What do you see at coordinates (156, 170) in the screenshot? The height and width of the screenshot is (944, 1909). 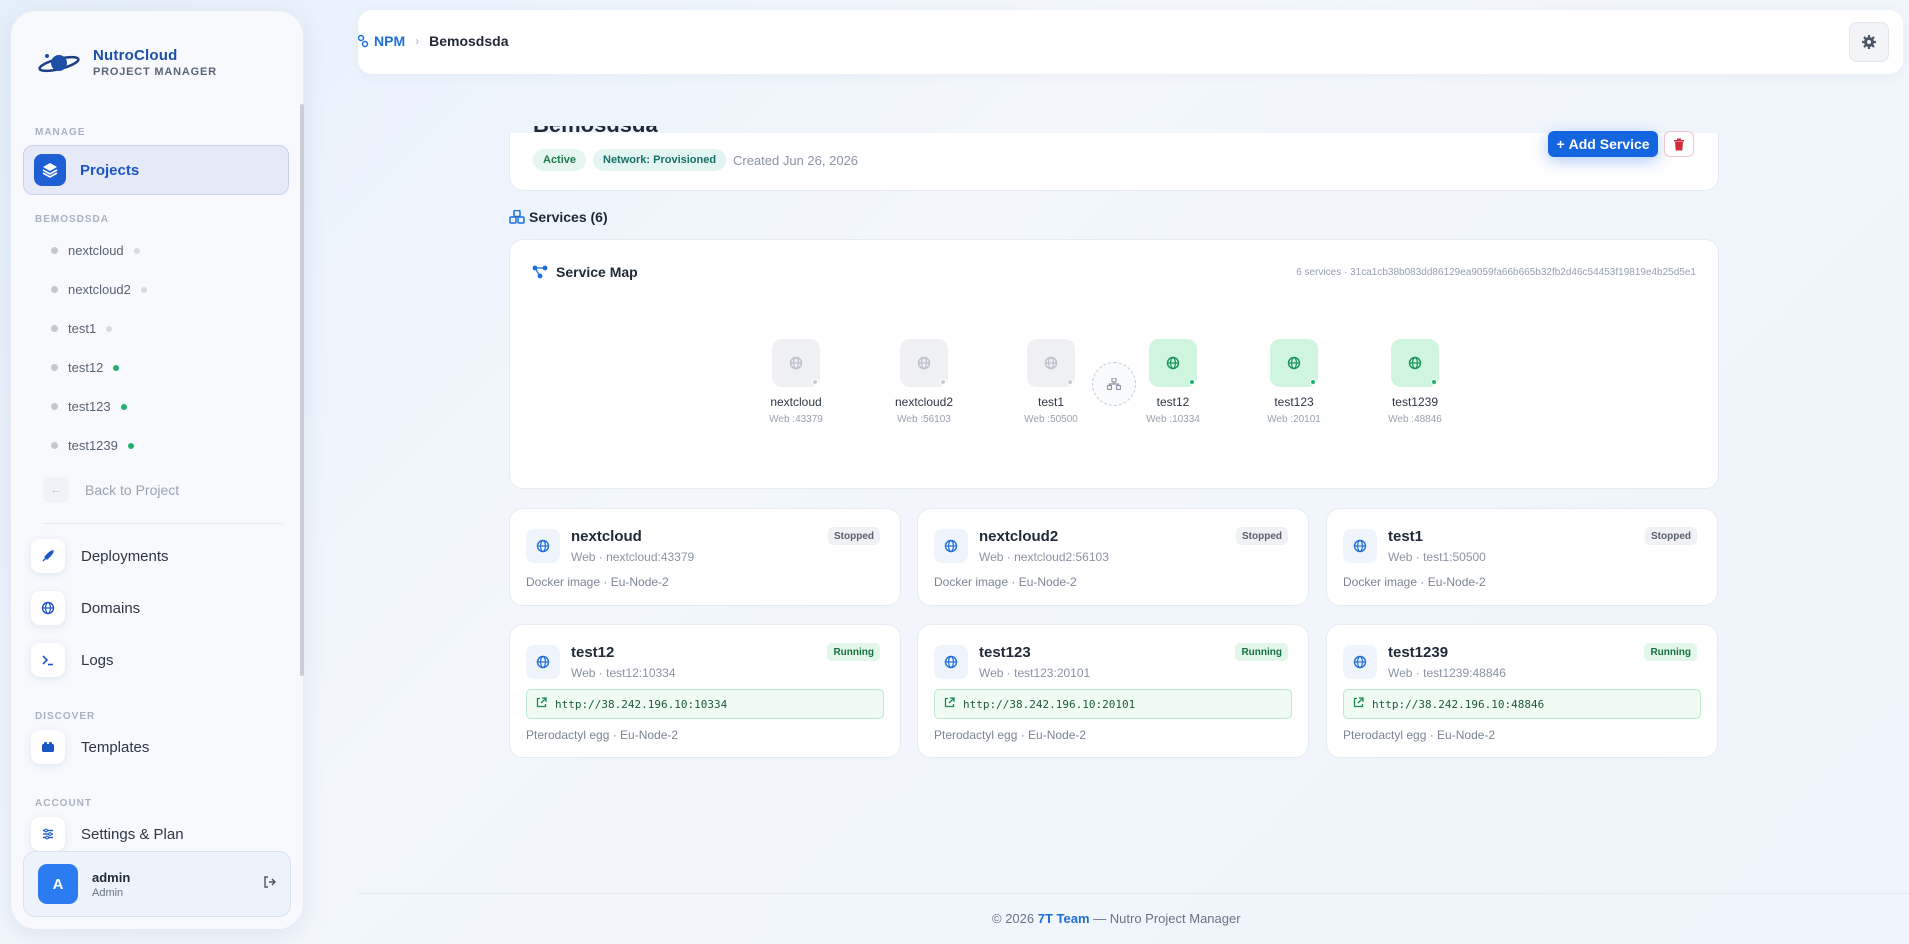 I see `sidebar-item-projects: Projects` at bounding box center [156, 170].